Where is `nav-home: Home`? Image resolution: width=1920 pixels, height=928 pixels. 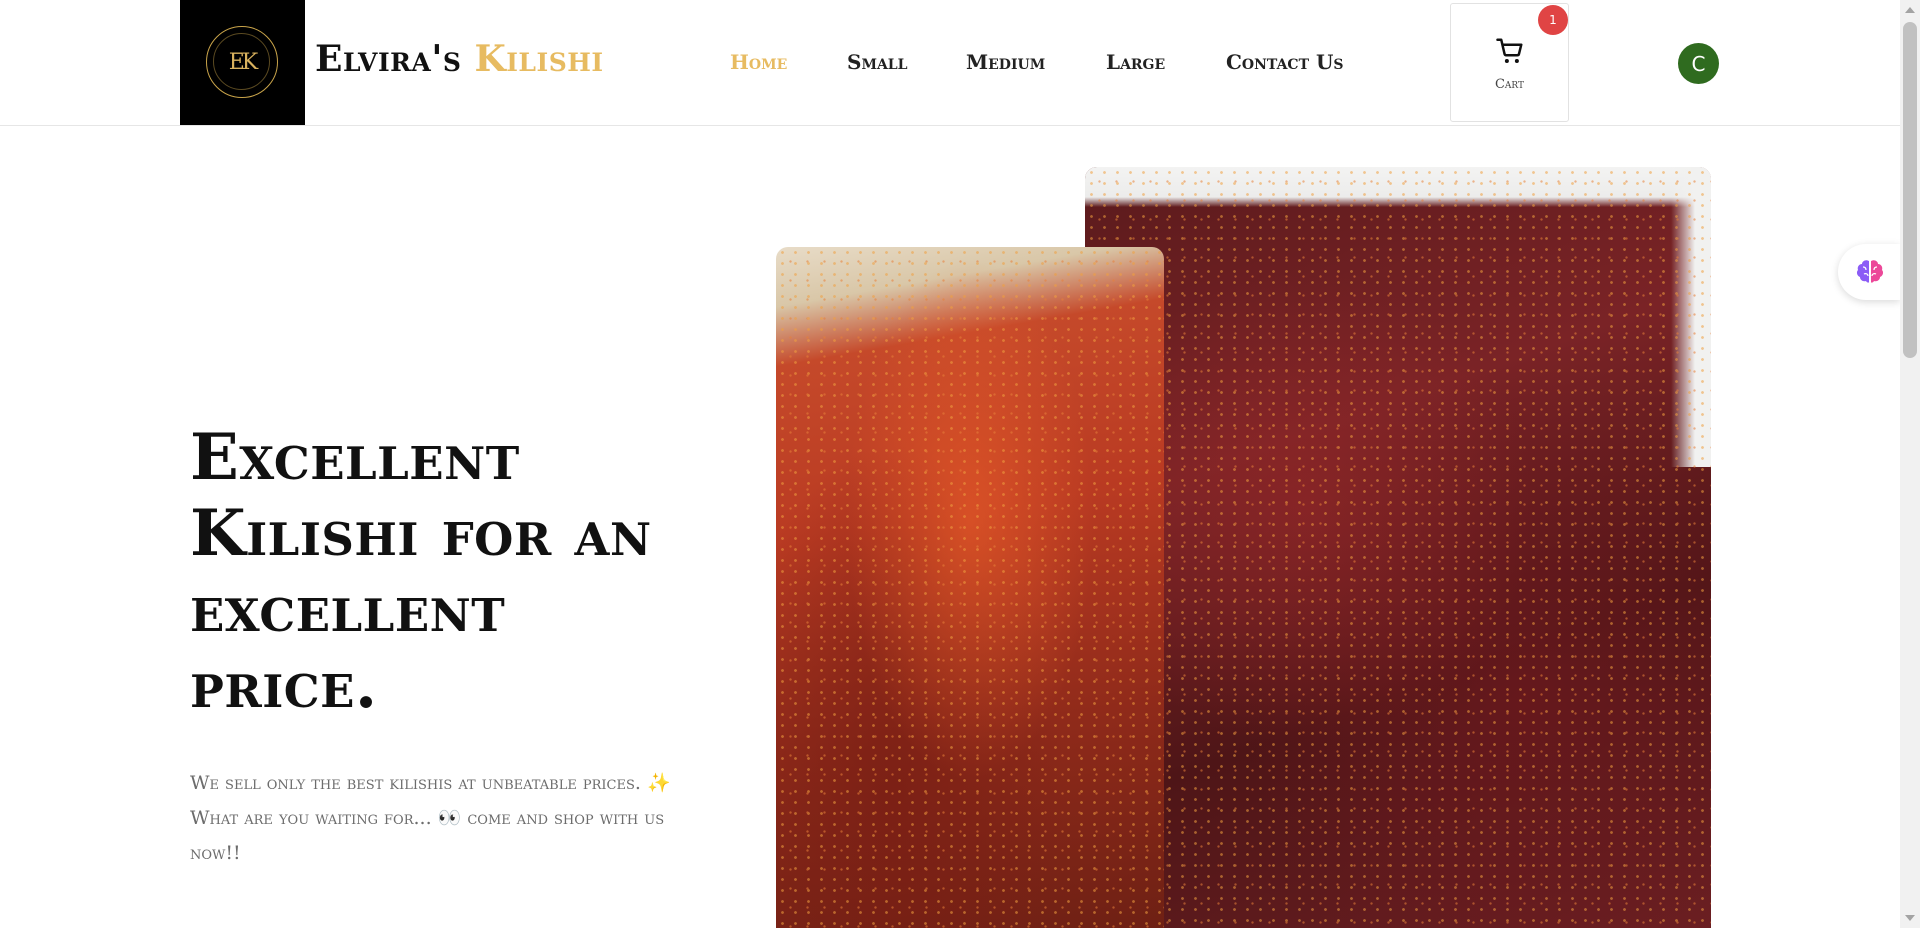 nav-home: Home is located at coordinates (758, 62).